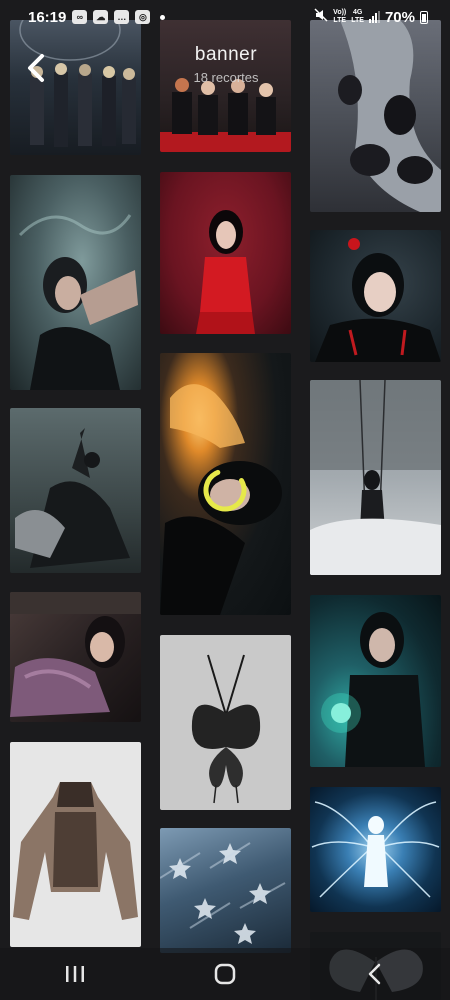 This screenshot has width=450, height=1000. I want to click on network-type-bottom: LTE, so click(357, 20).